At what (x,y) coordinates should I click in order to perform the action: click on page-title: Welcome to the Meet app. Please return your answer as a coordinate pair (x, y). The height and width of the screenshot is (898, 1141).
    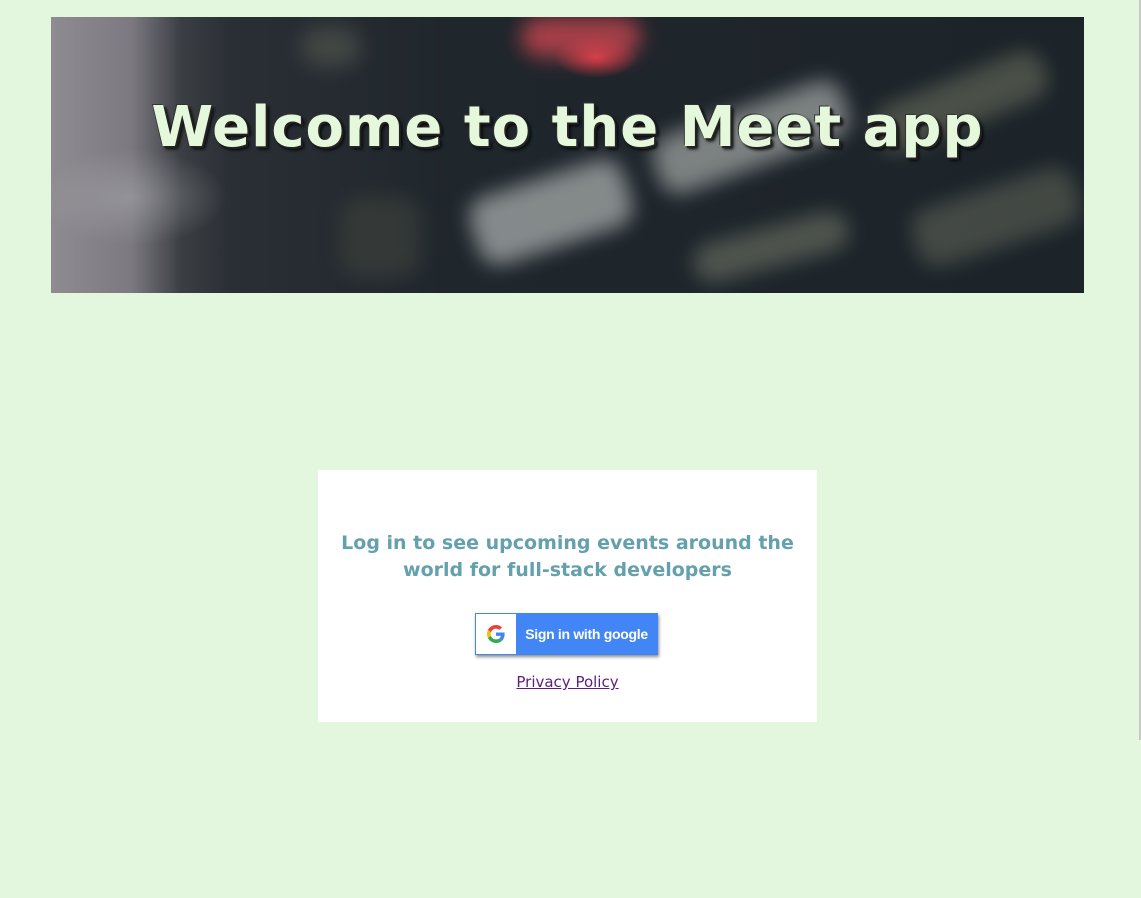
    Looking at the image, I should click on (567, 127).